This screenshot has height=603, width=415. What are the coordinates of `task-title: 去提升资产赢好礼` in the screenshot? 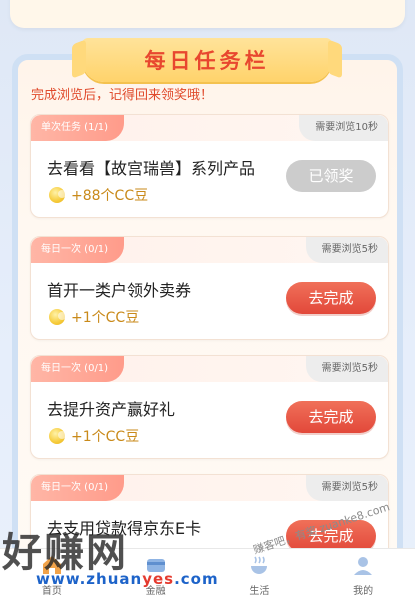 It's located at (111, 409).